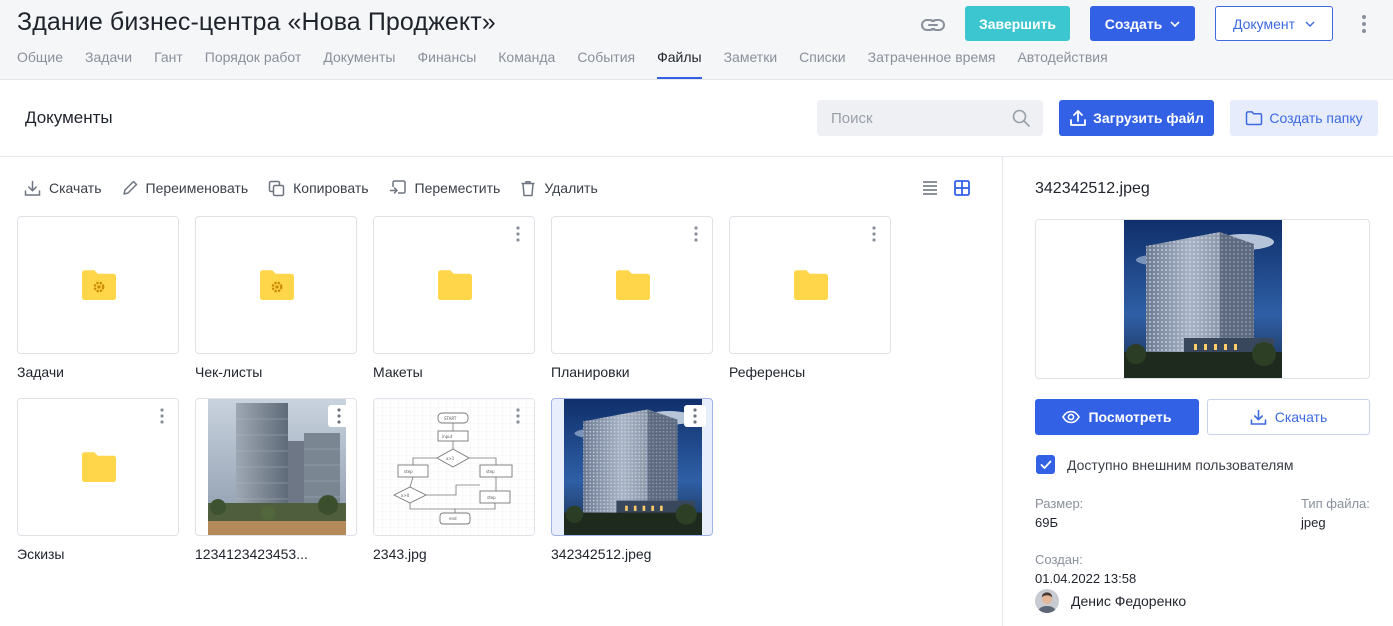 The width and height of the screenshot is (1393, 626). What do you see at coordinates (276, 188) in the screenshot?
I see `copy-icon` at bounding box center [276, 188].